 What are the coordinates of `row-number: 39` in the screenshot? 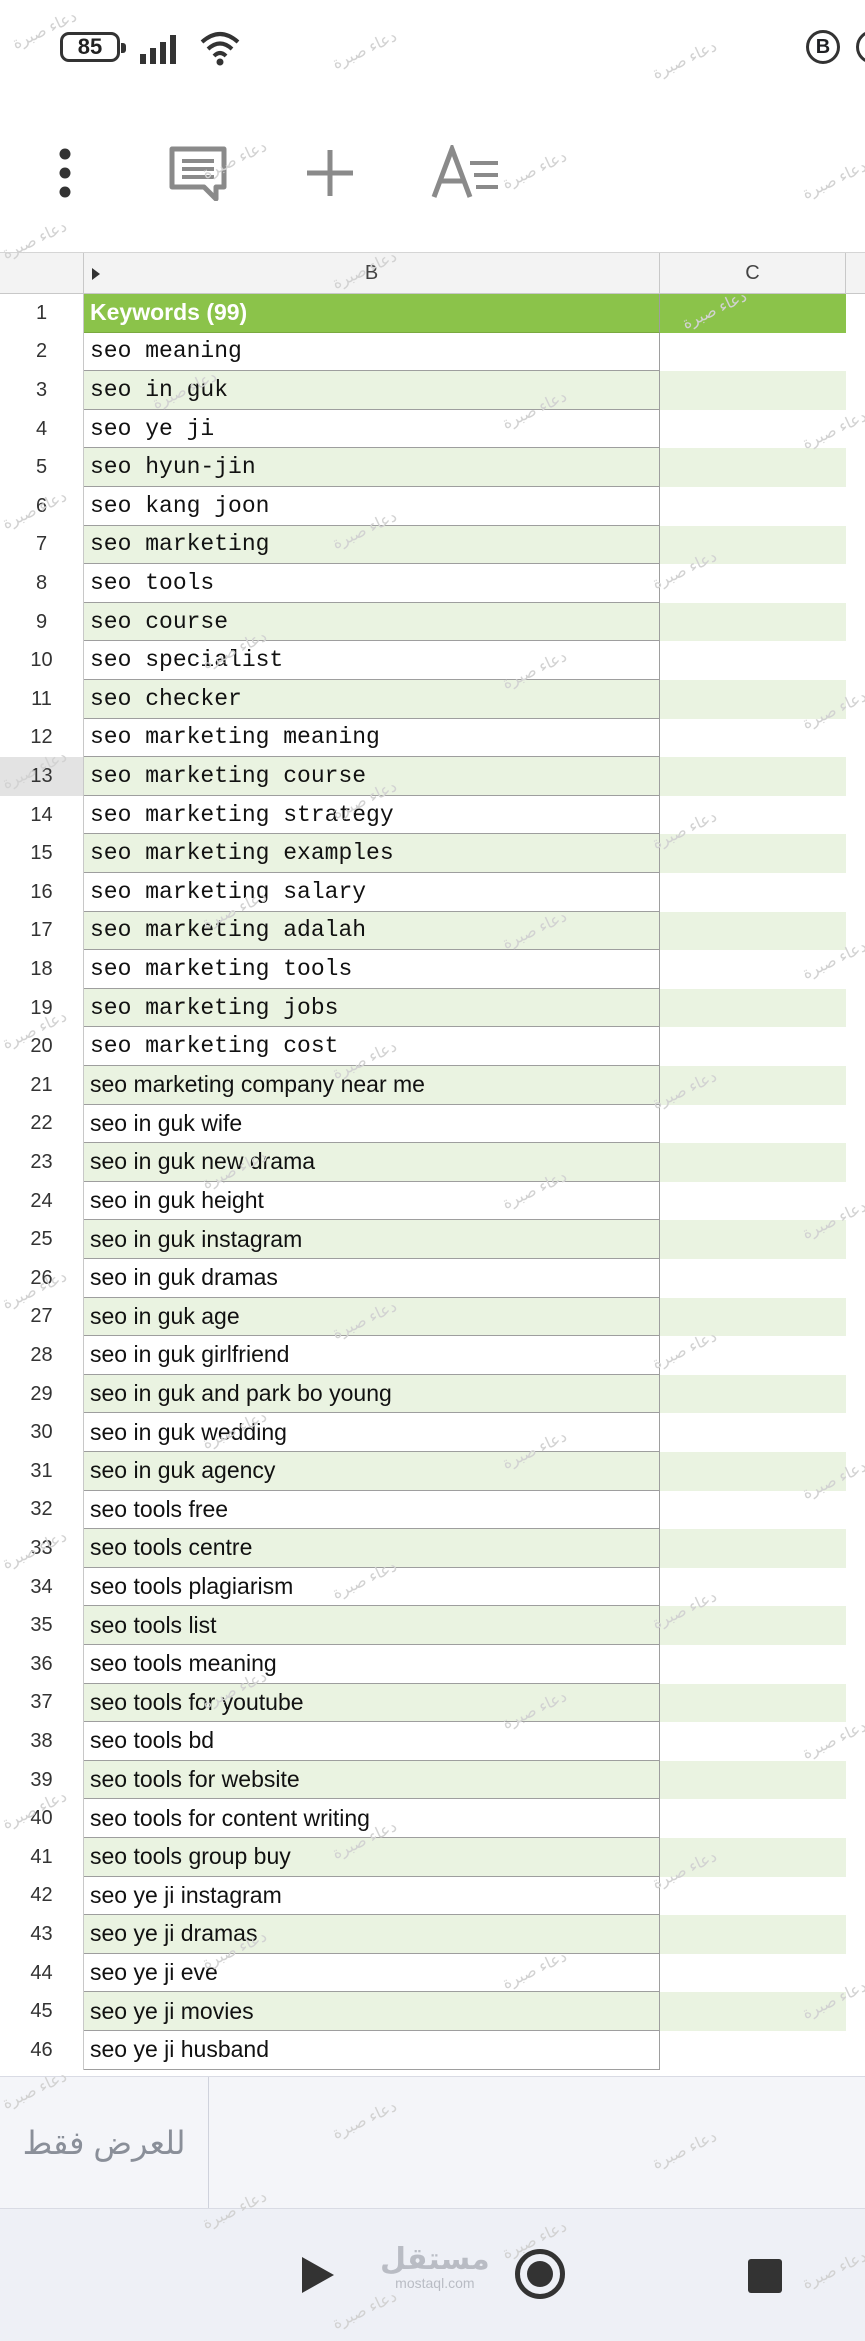 It's located at (42, 1780).